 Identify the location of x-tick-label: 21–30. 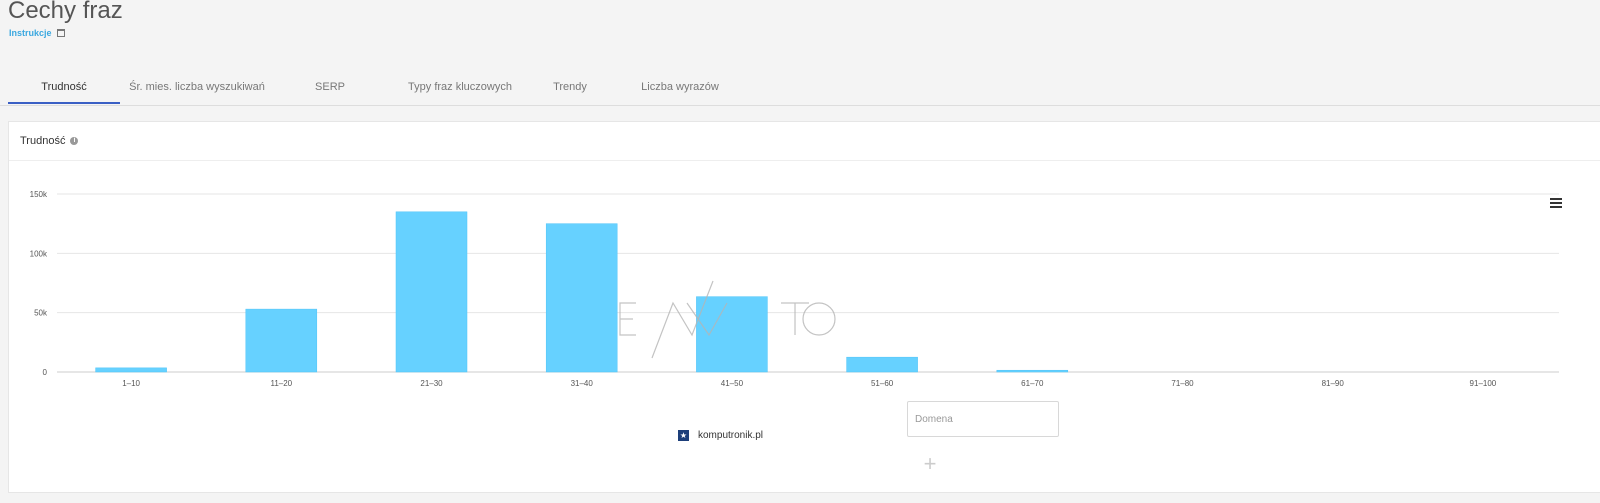
(431, 383).